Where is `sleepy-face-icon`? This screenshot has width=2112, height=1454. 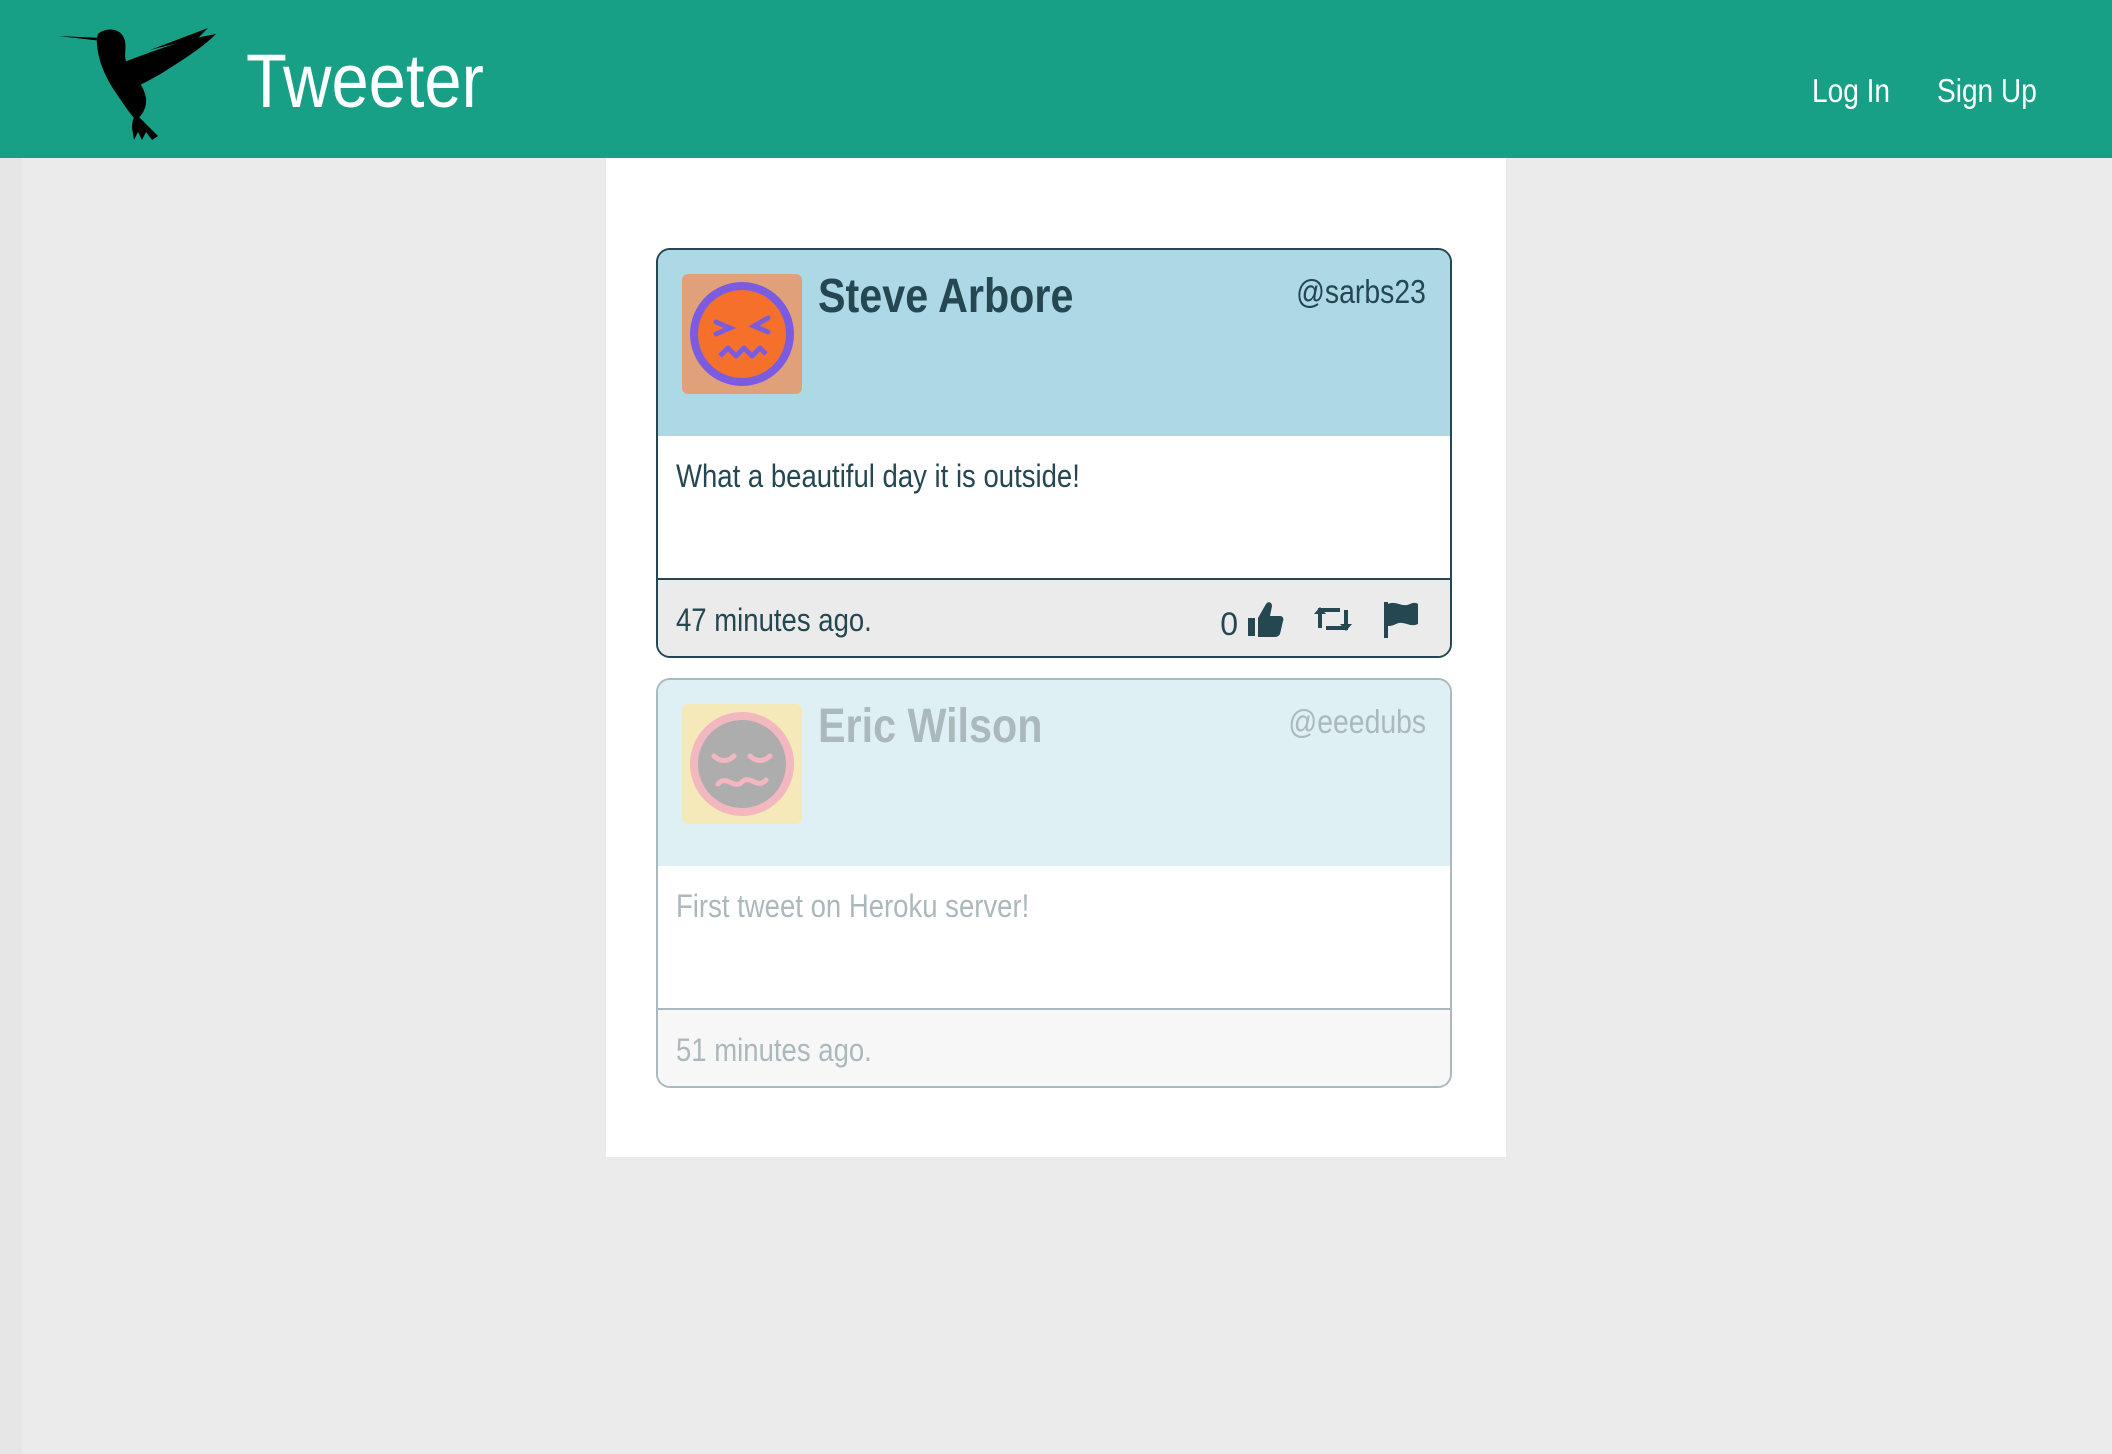
sleepy-face-icon is located at coordinates (742, 764).